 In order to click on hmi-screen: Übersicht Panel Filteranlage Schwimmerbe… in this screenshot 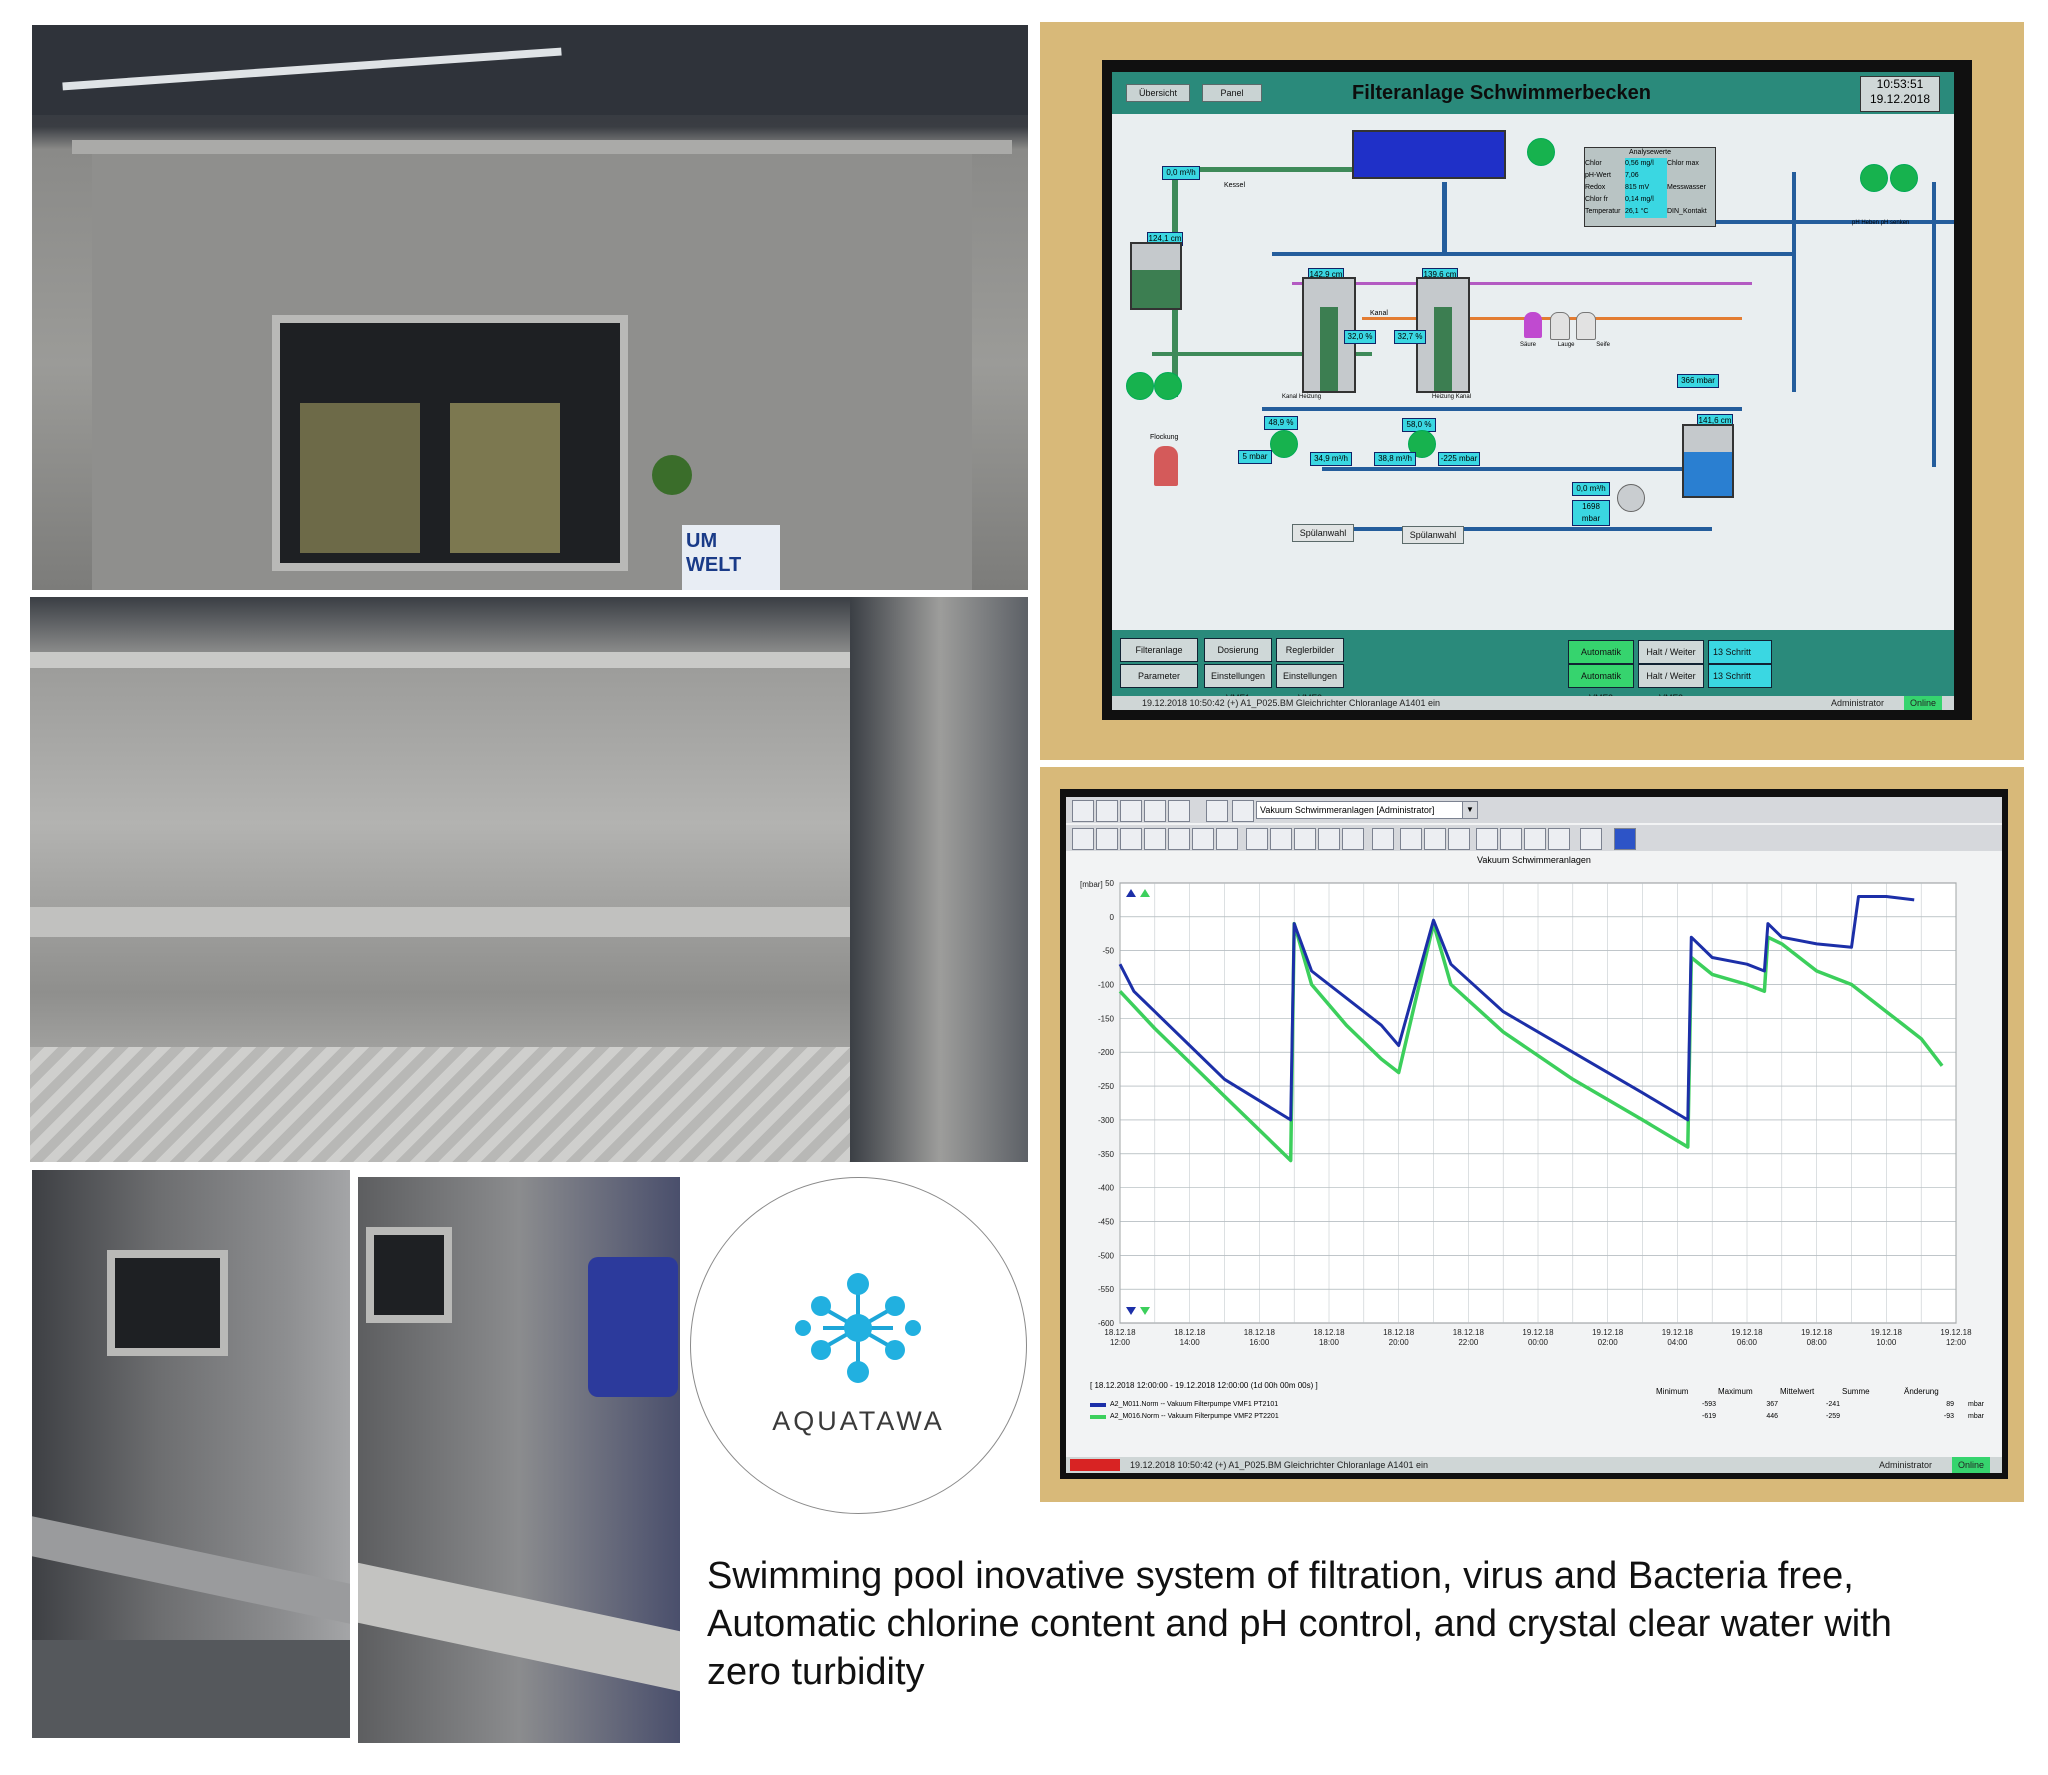, I will do `click(1533, 391)`.